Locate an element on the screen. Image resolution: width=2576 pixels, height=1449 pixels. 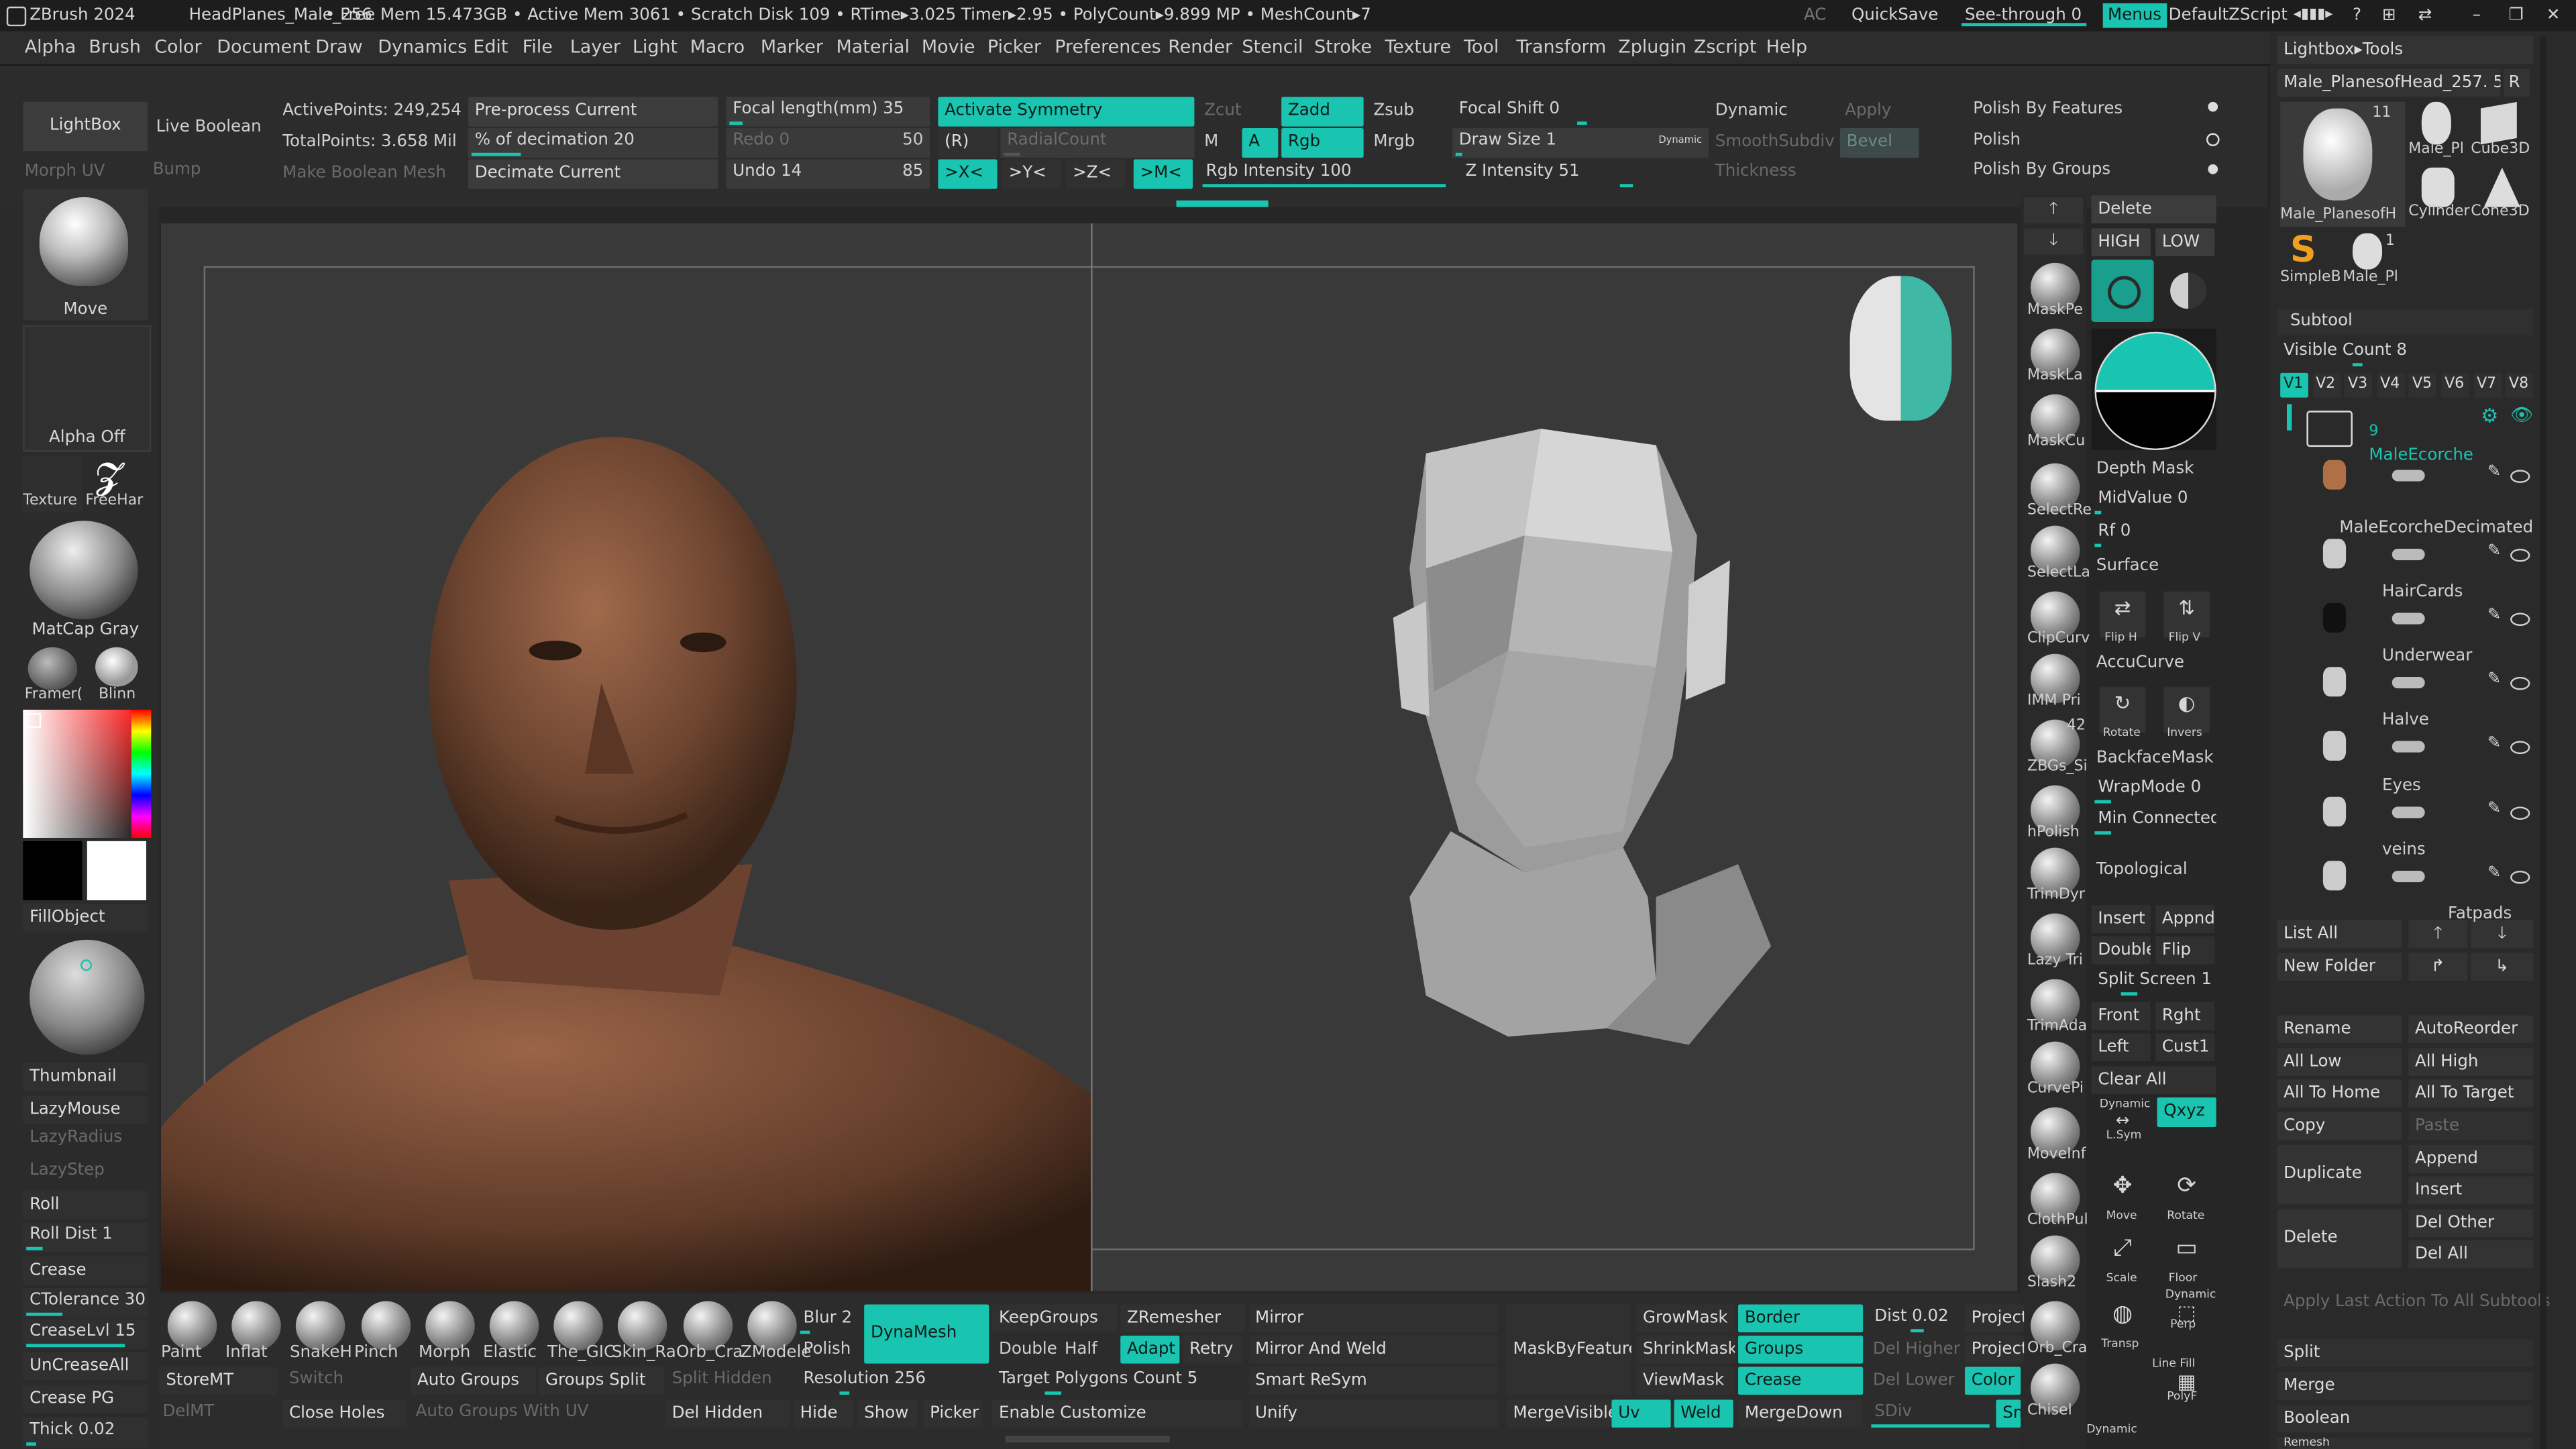
lazymouse-button: LazyMouse is located at coordinates (85, 1109).